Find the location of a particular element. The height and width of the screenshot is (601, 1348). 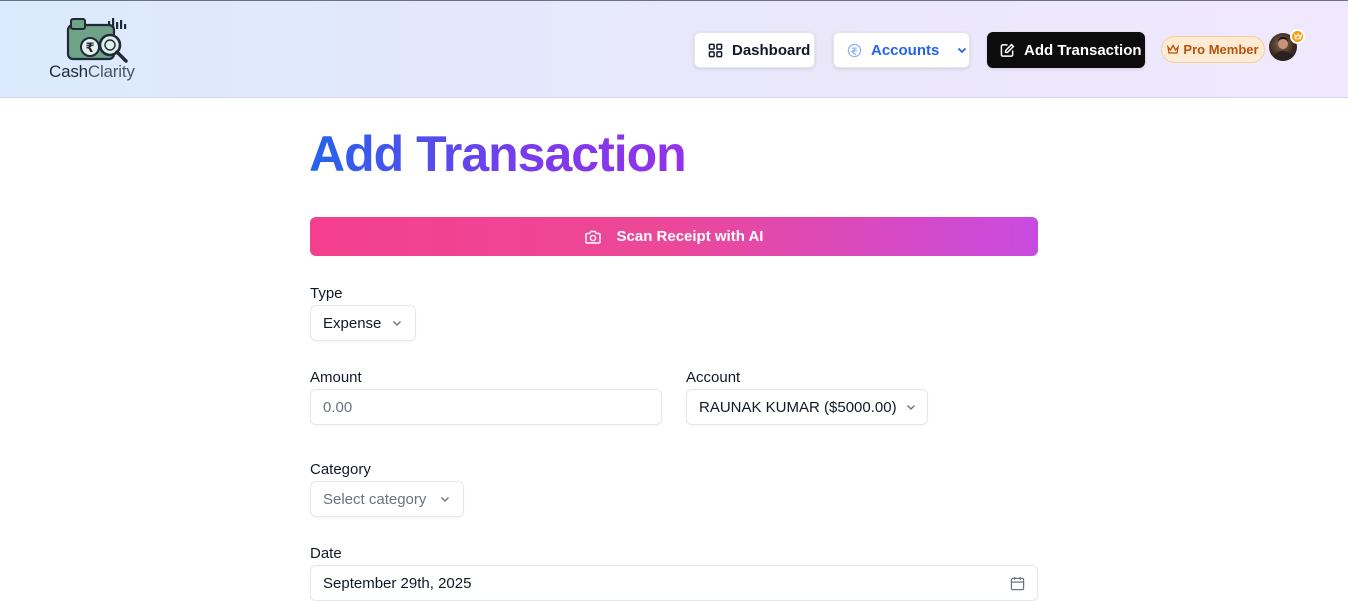

scan-receipt-button: Scan Receipt with AI is located at coordinates (674, 236).